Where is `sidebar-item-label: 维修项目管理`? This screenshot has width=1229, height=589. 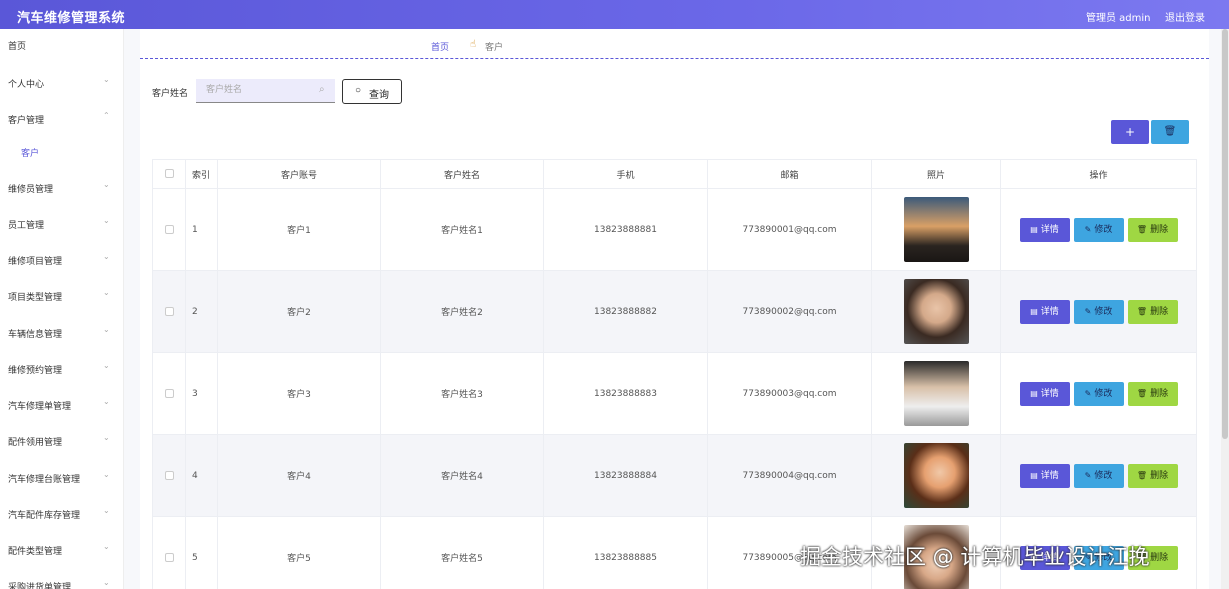
sidebar-item-label: 维修项目管理 is located at coordinates (35, 262).